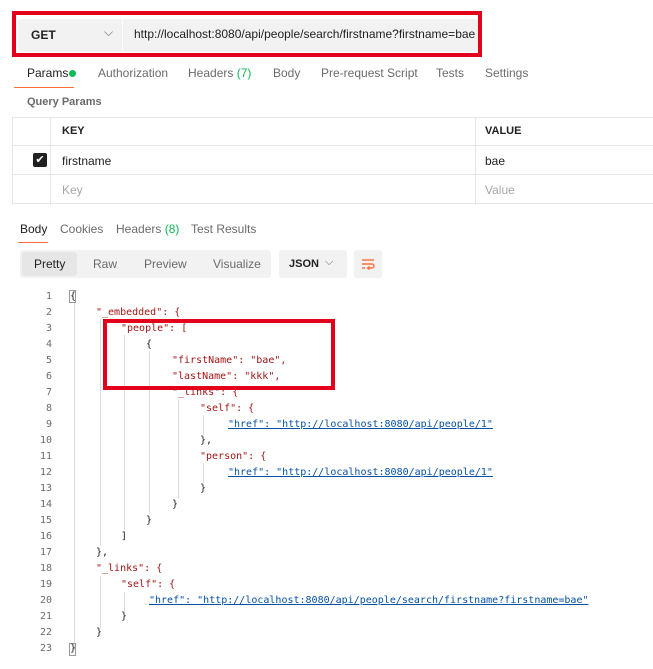  What do you see at coordinates (332, 189) in the screenshot?
I see `table-row` at bounding box center [332, 189].